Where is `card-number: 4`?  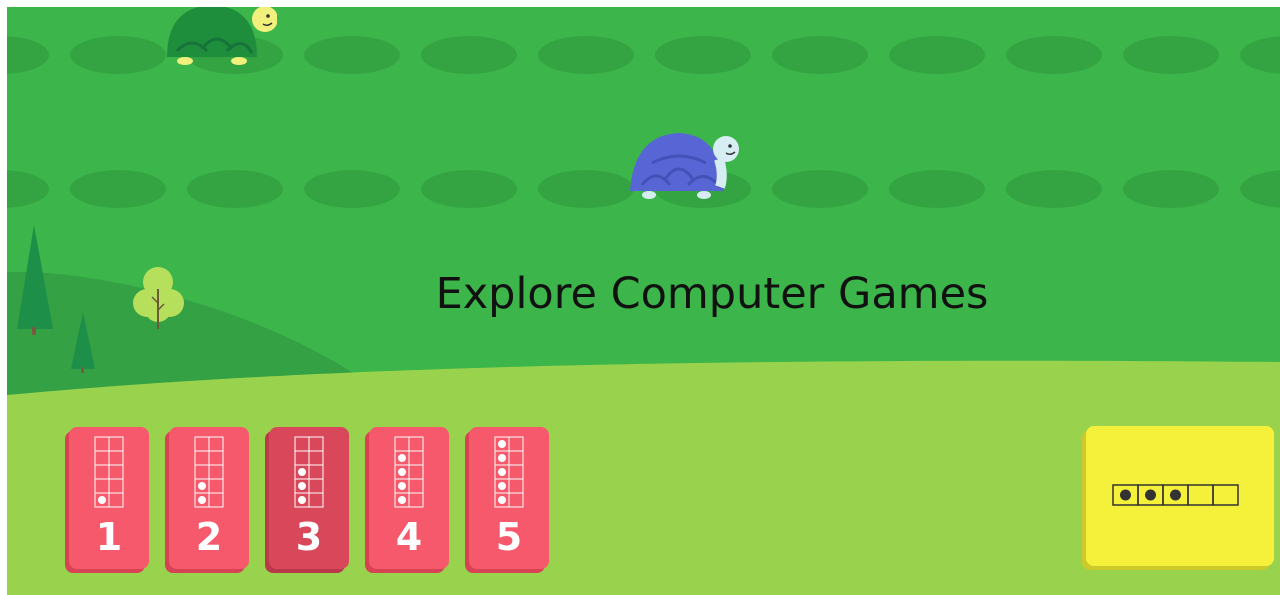 card-number: 4 is located at coordinates (409, 537).